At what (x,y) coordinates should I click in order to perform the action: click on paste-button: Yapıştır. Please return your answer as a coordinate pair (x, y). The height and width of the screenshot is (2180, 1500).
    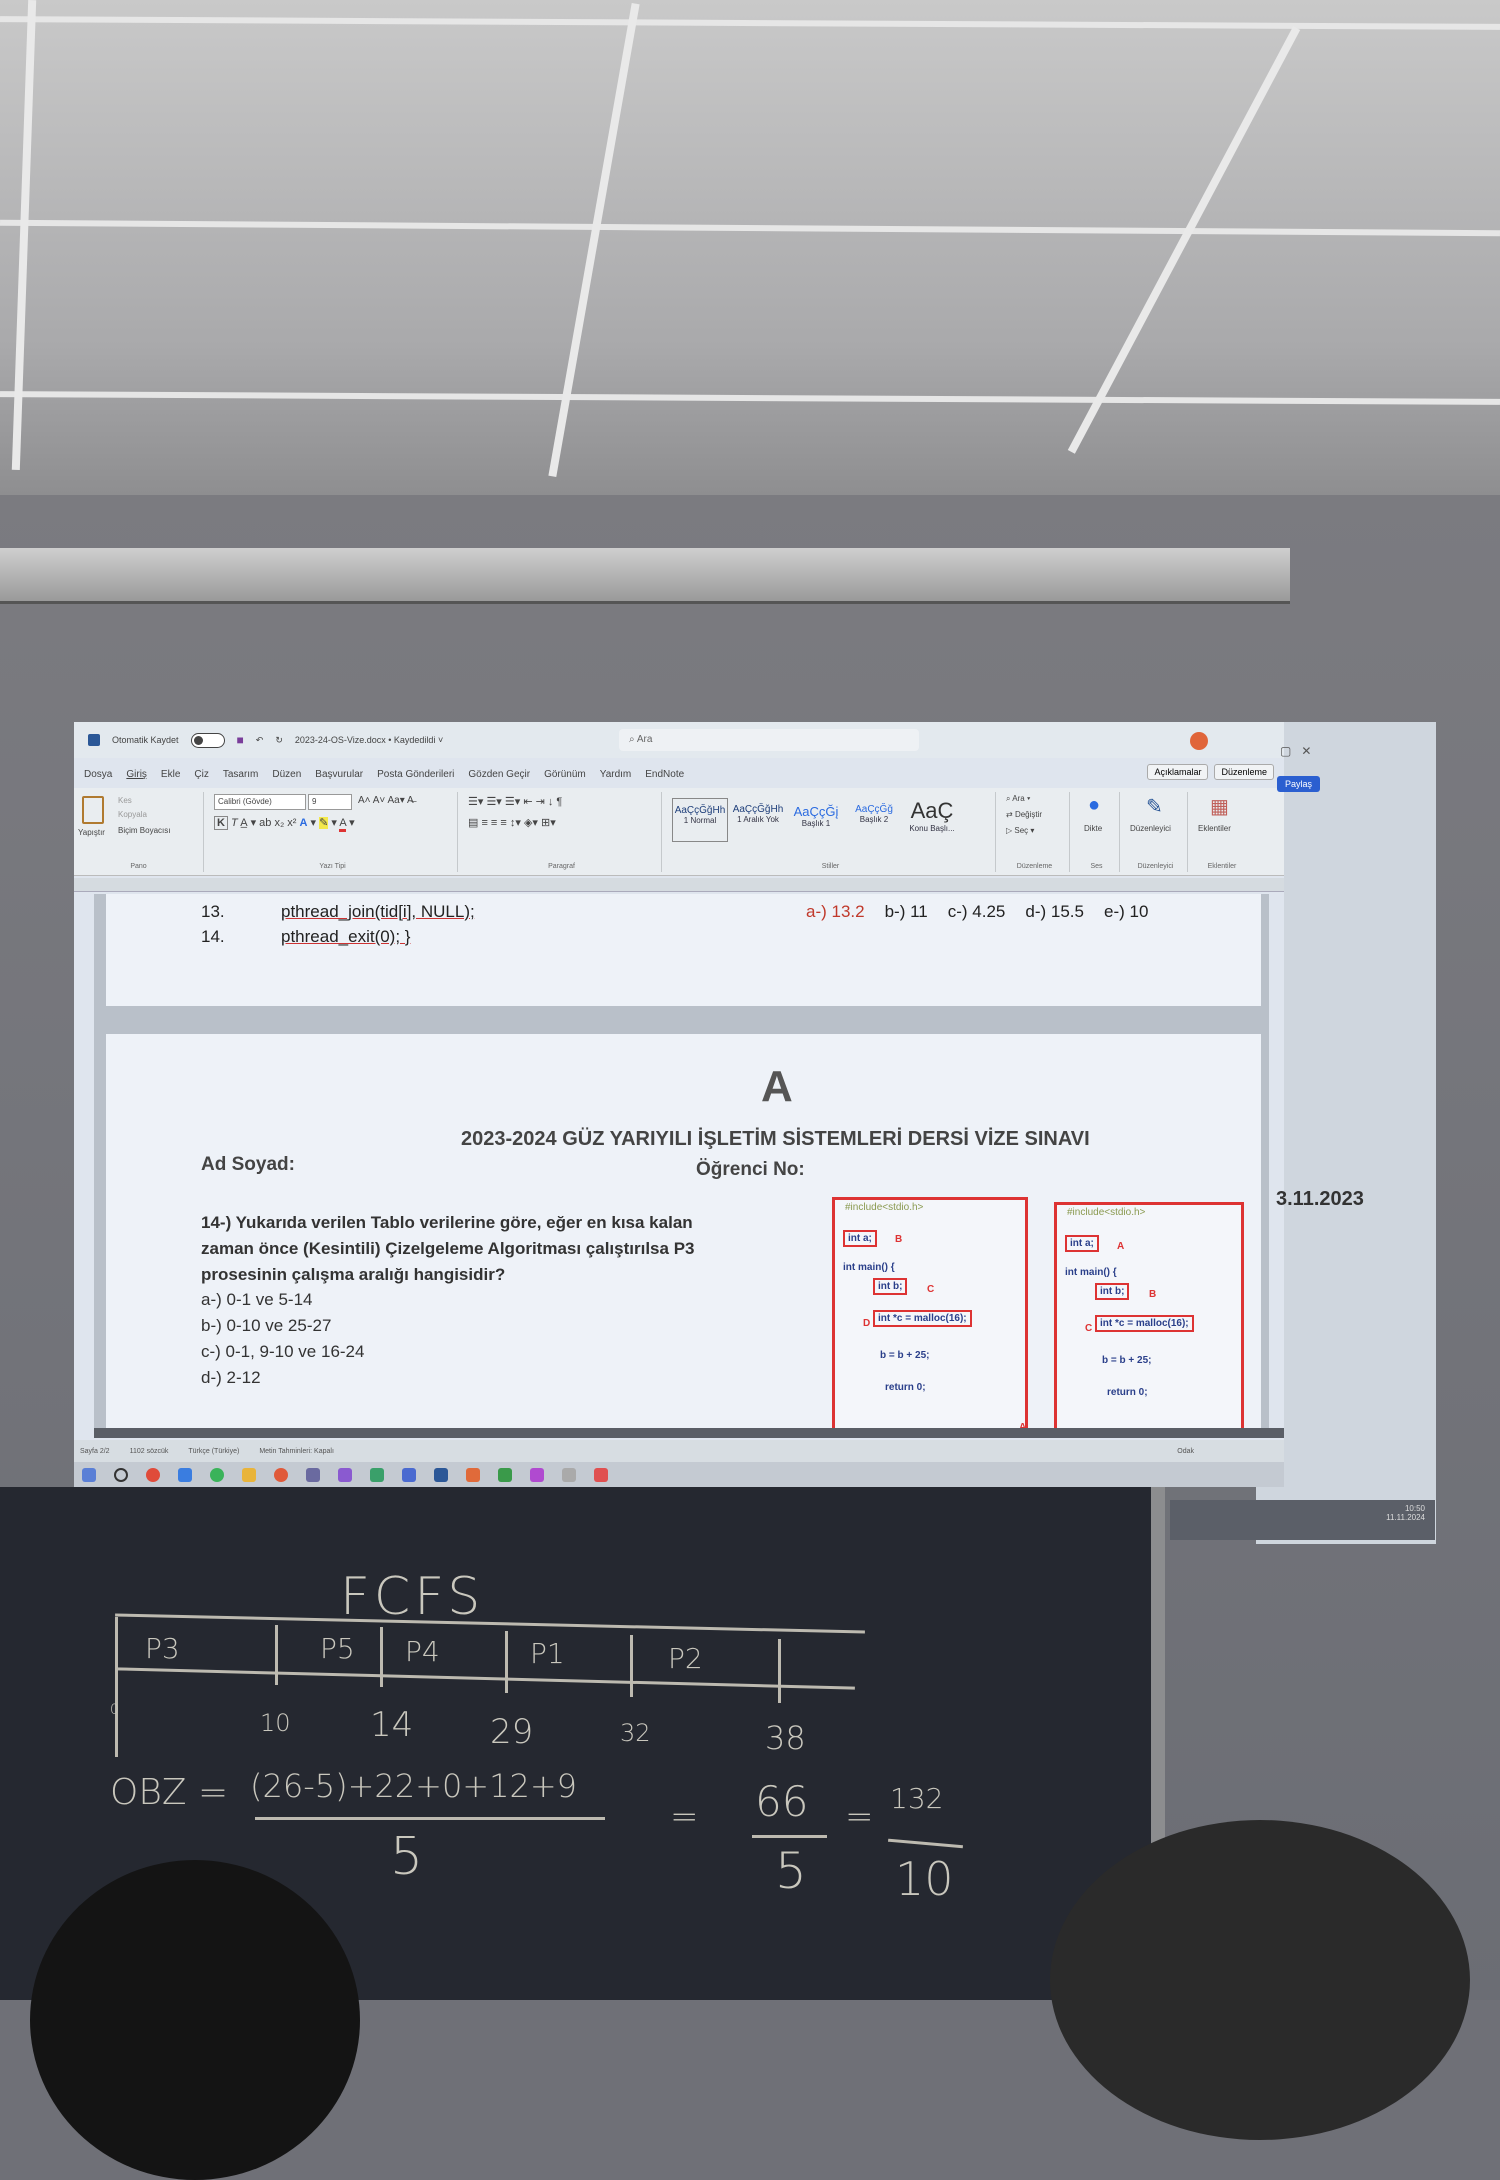
    Looking at the image, I should click on (91, 832).